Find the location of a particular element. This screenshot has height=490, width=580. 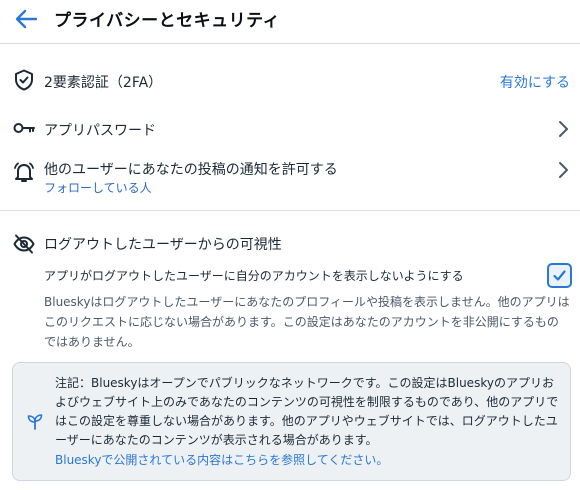

check-icon is located at coordinates (559, 275).